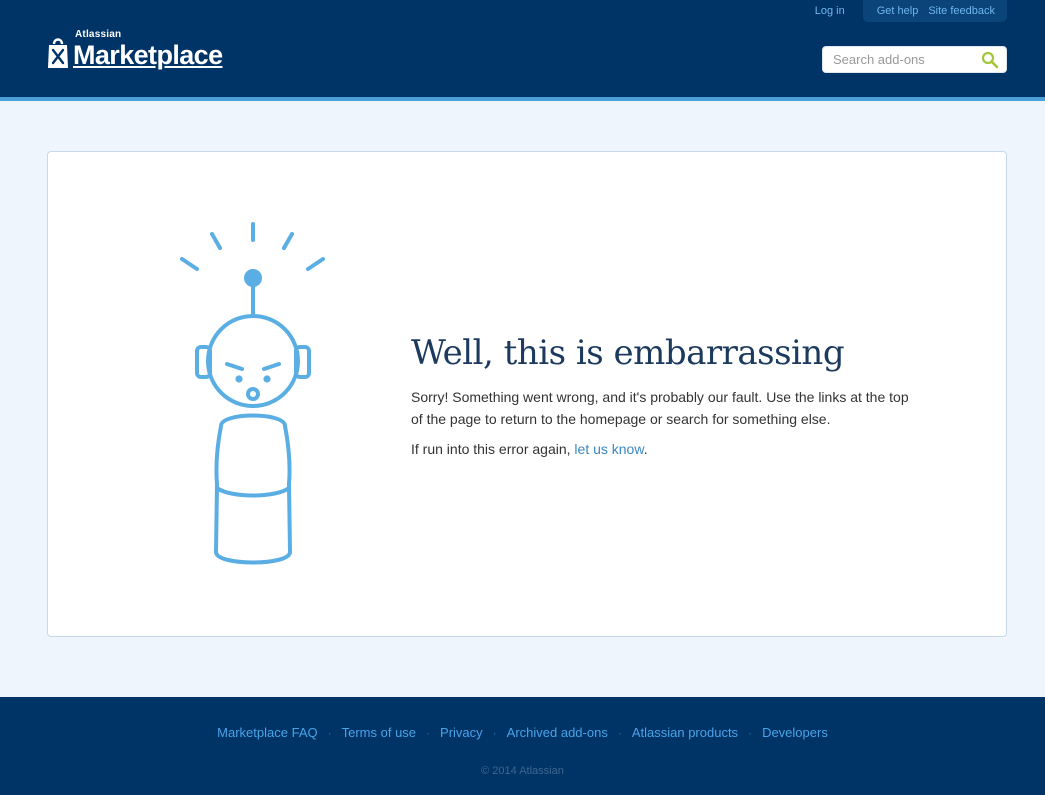  Describe the element at coordinates (685, 732) in the screenshot. I see `footer-link-products: Atlassian products` at that location.